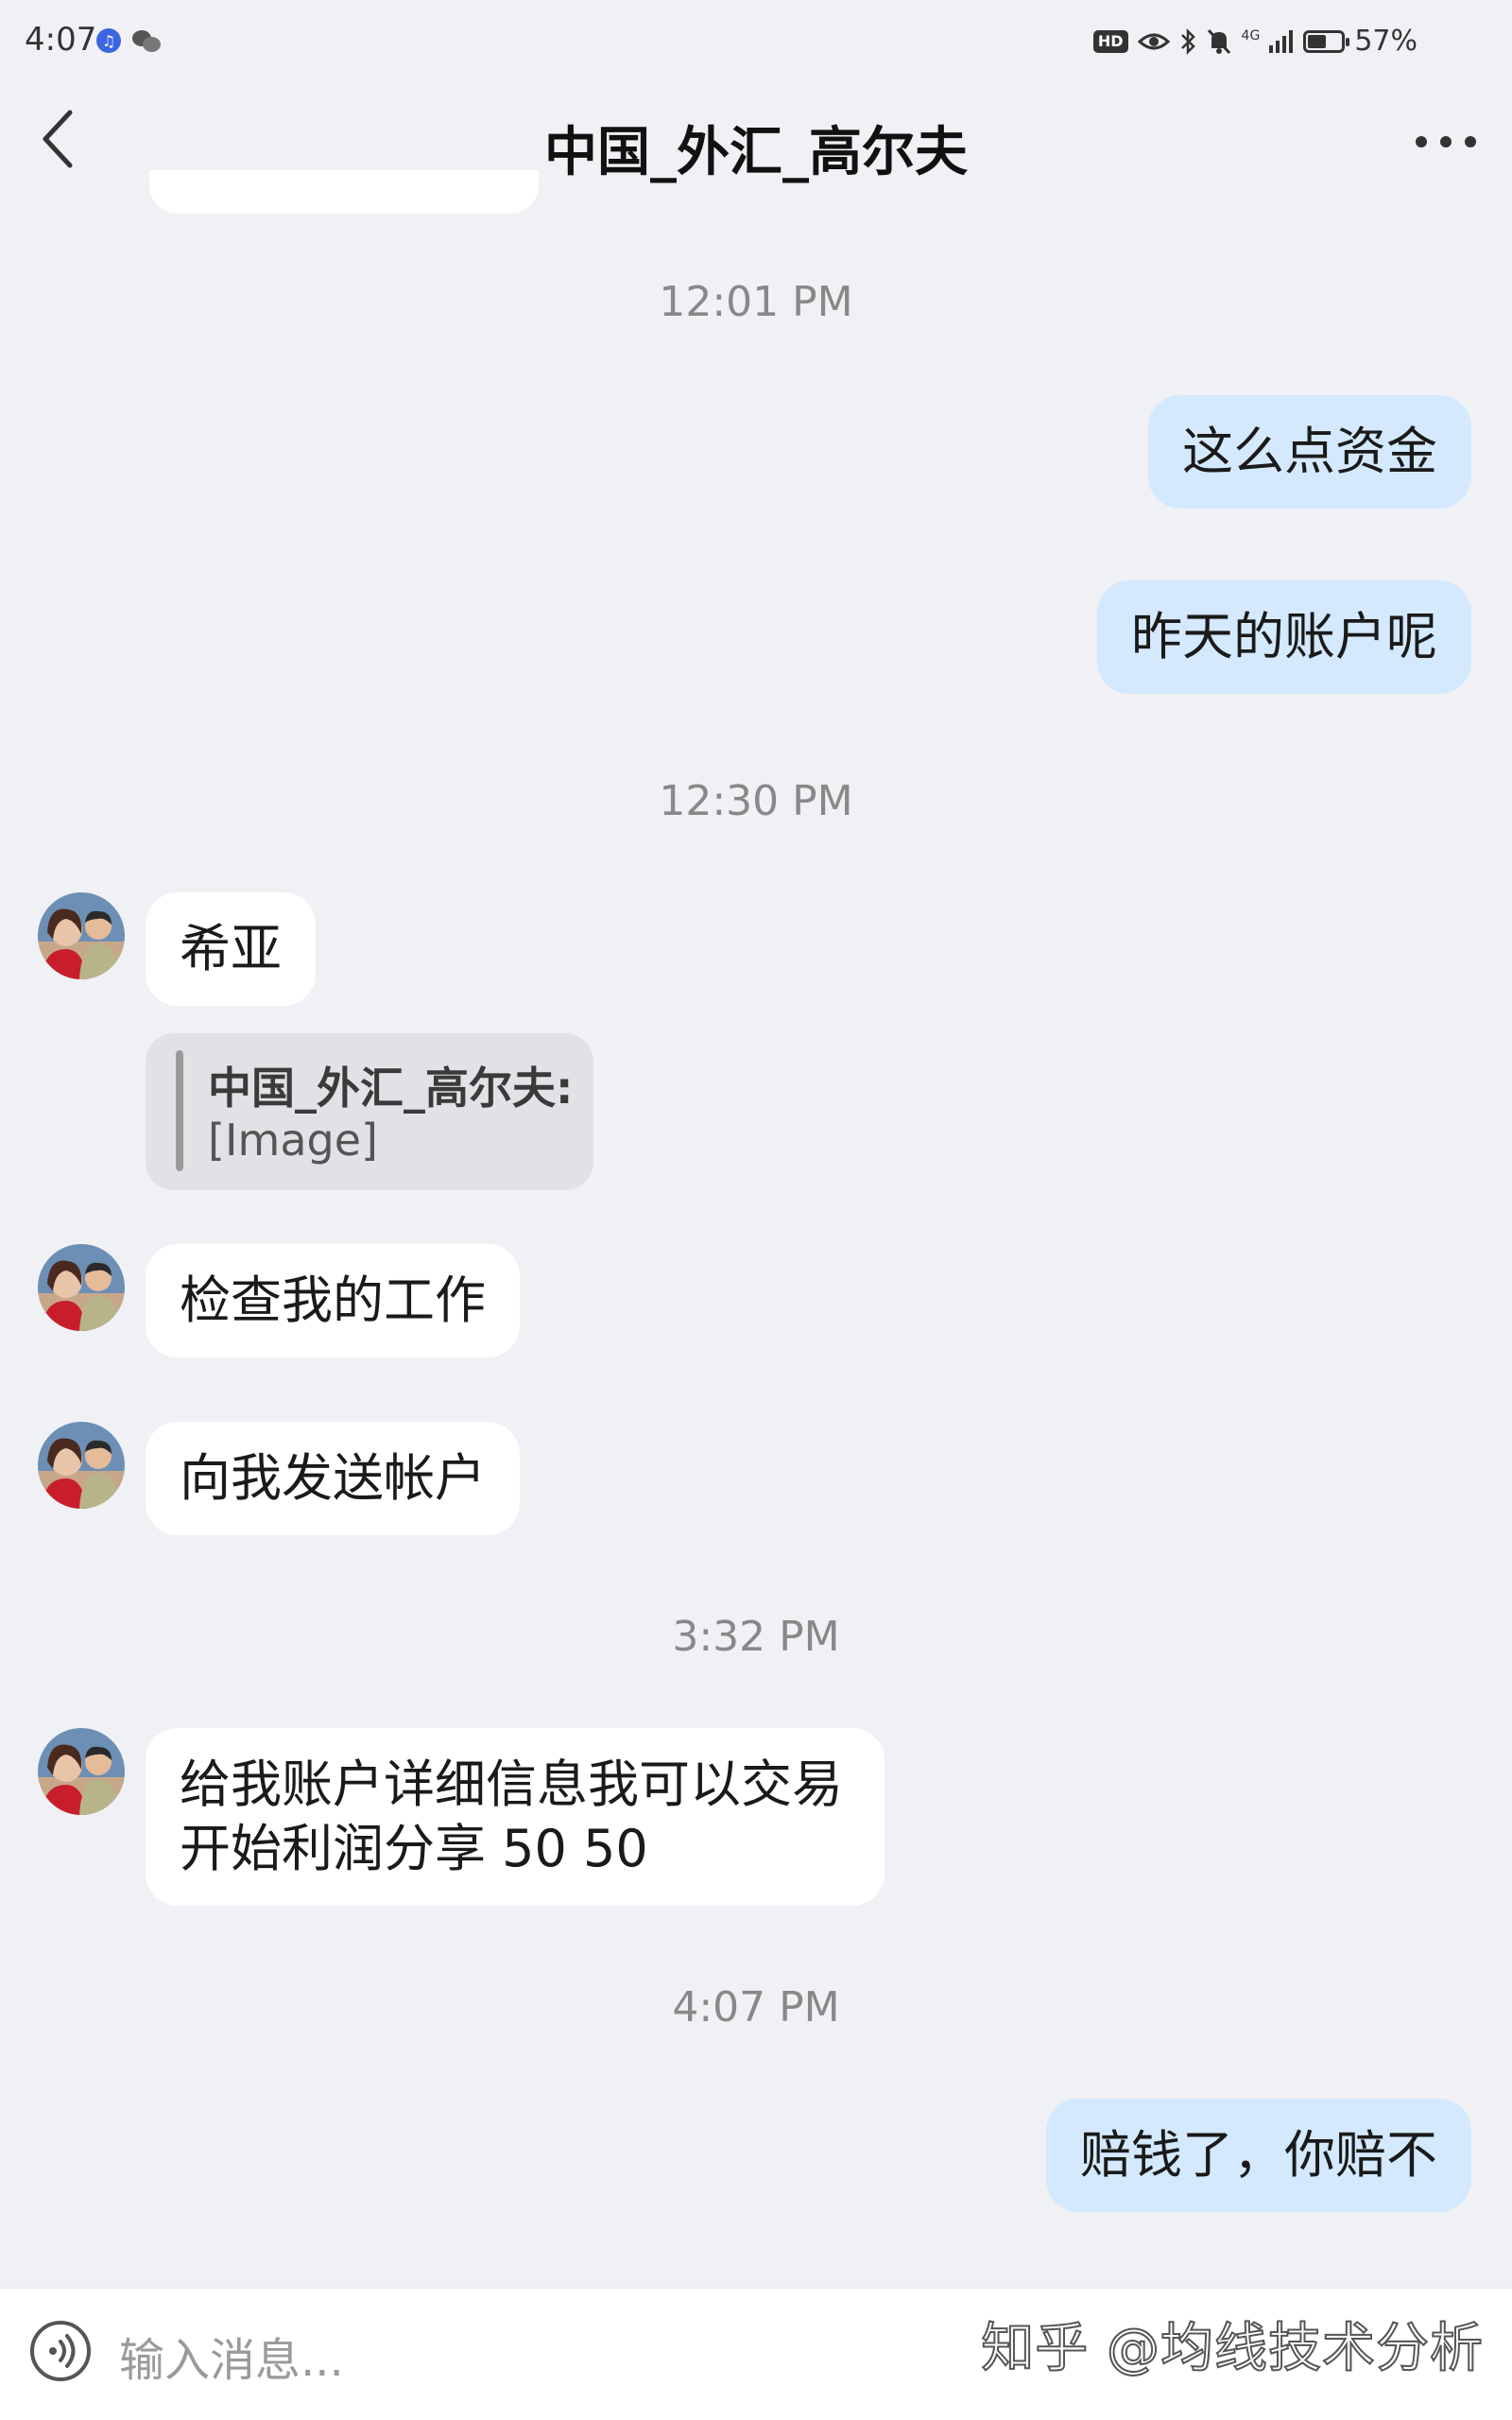 Image resolution: width=1512 pixels, height=2420 pixels. Describe the element at coordinates (1110, 41) in the screenshot. I see `hd-icon: HD` at that location.